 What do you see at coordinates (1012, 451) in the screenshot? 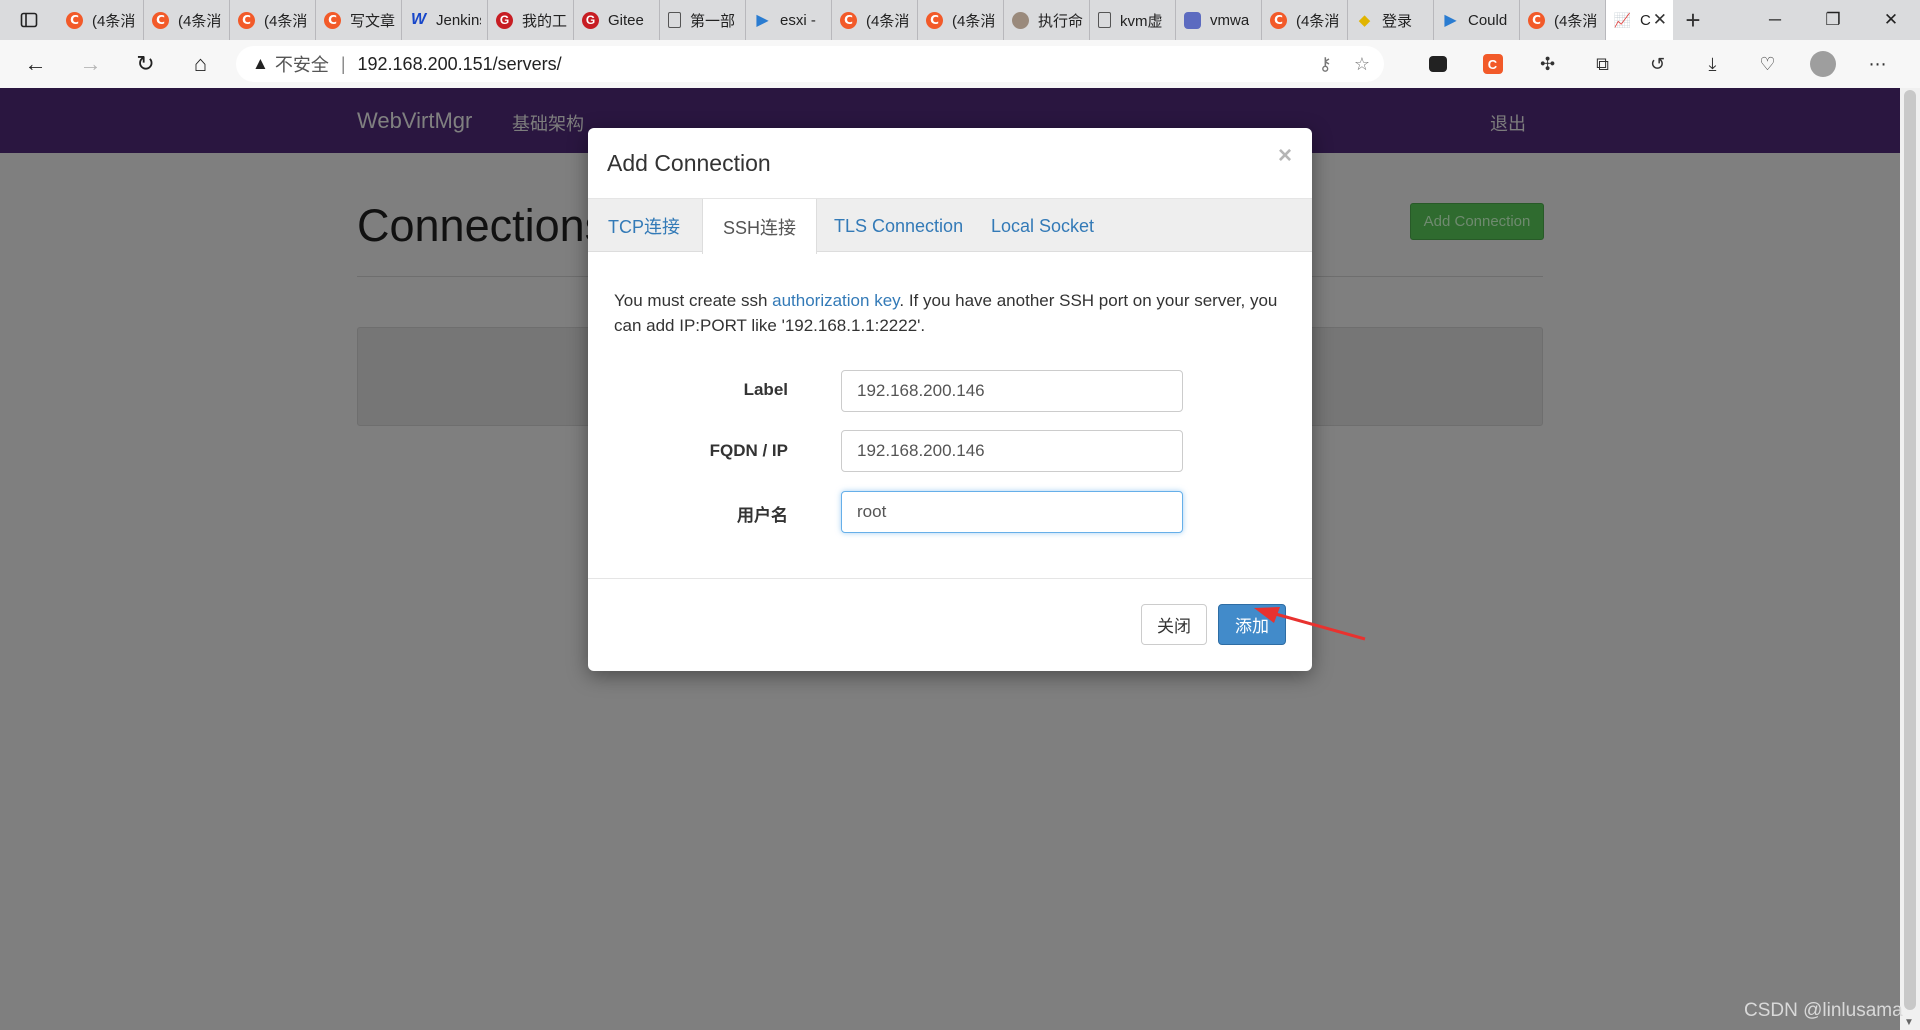
I see `fqdn-input` at bounding box center [1012, 451].